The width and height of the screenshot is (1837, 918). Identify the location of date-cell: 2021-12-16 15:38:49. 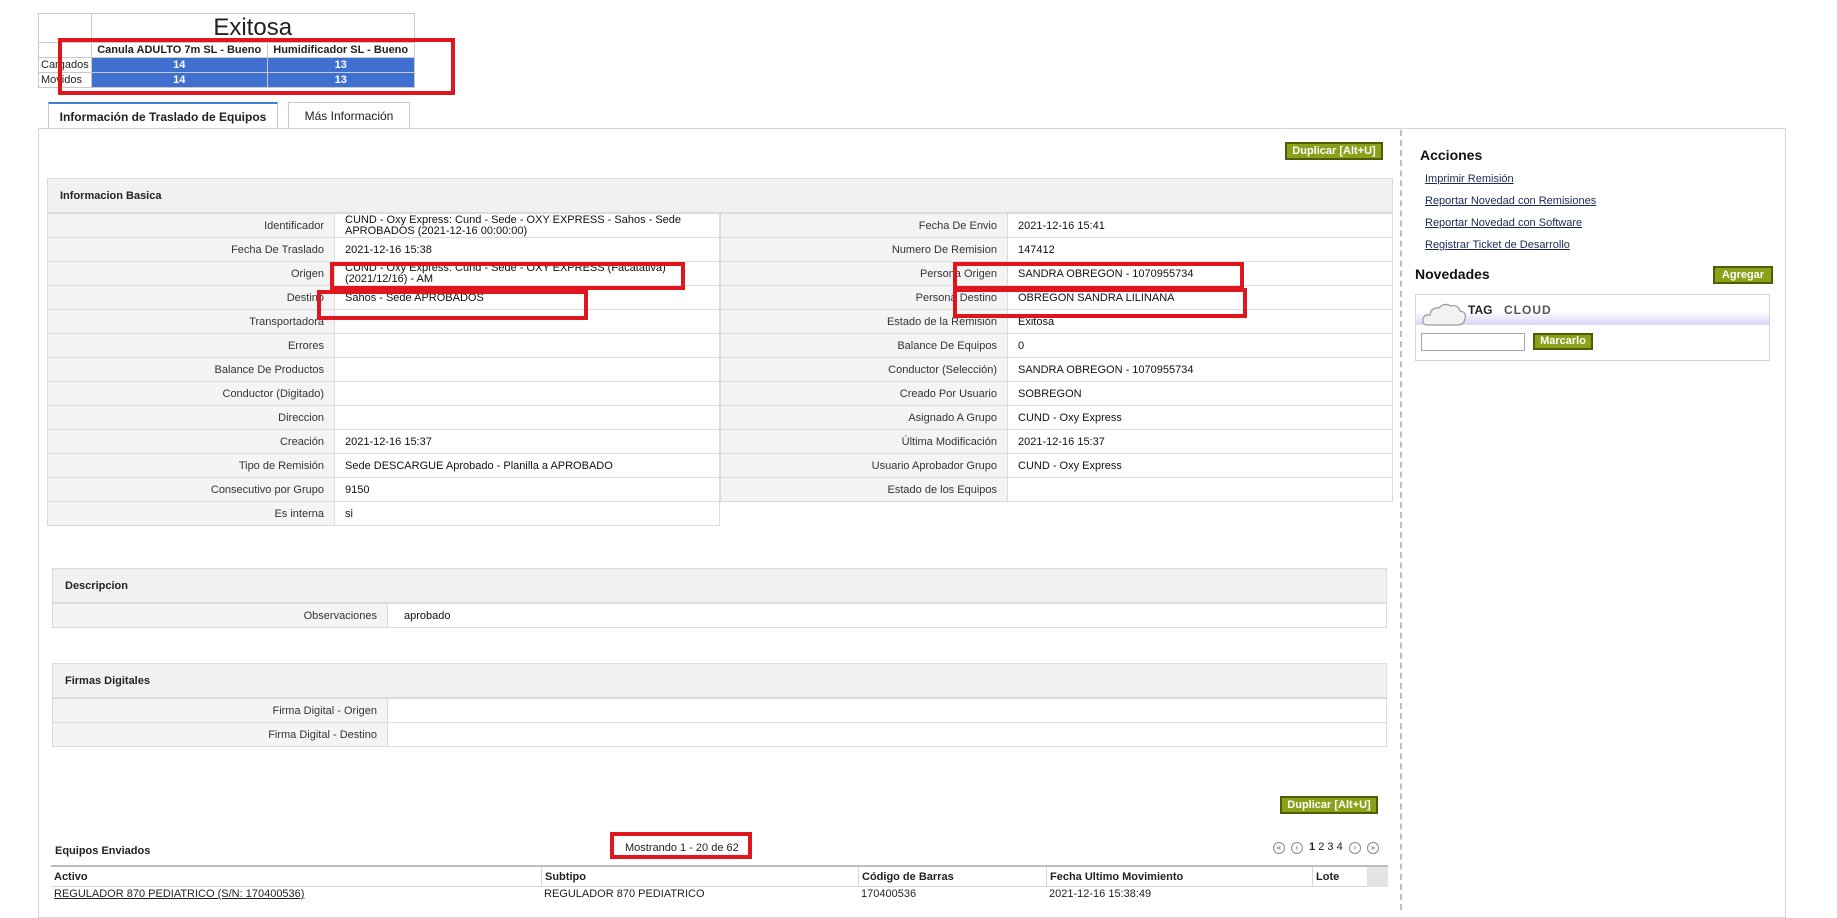
(1100, 894).